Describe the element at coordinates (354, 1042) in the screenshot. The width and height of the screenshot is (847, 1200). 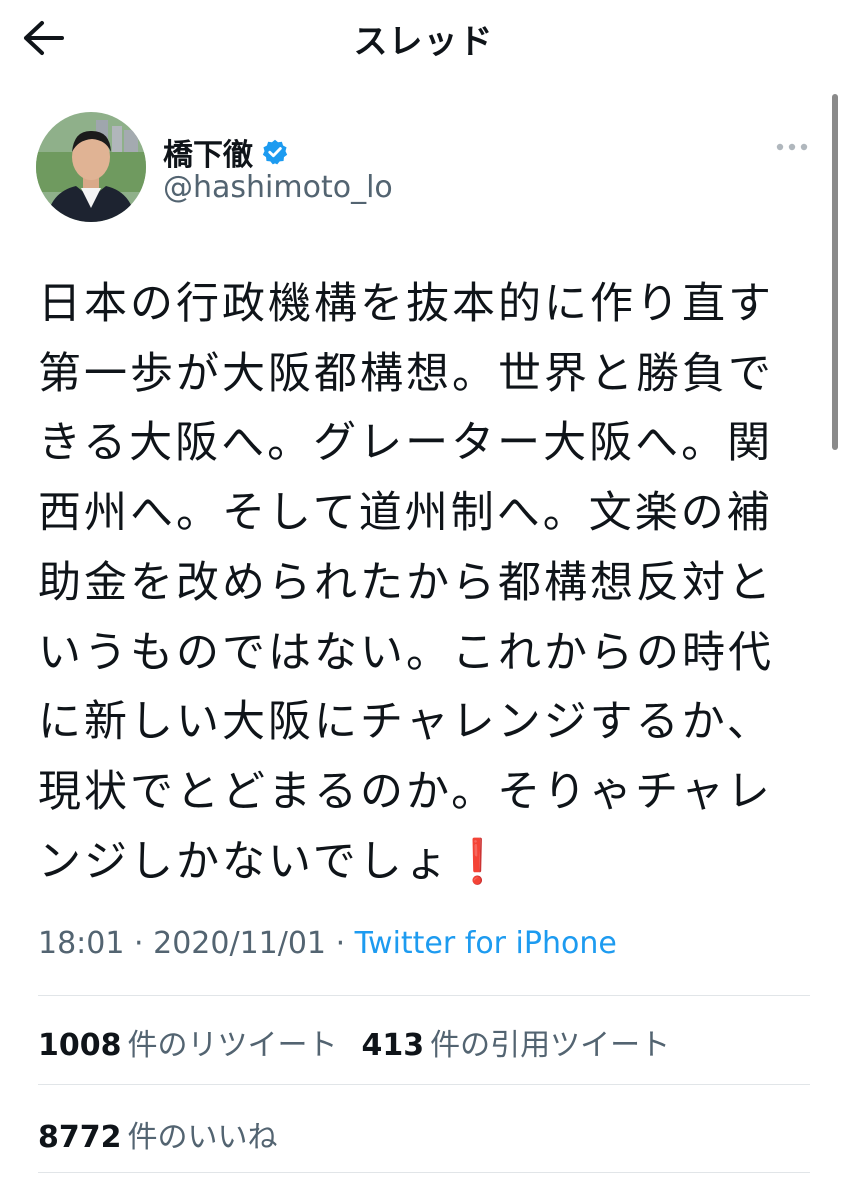
I see `retweet-stats-row: 1008 件のリツイート 413 件の引用ツイート` at that location.